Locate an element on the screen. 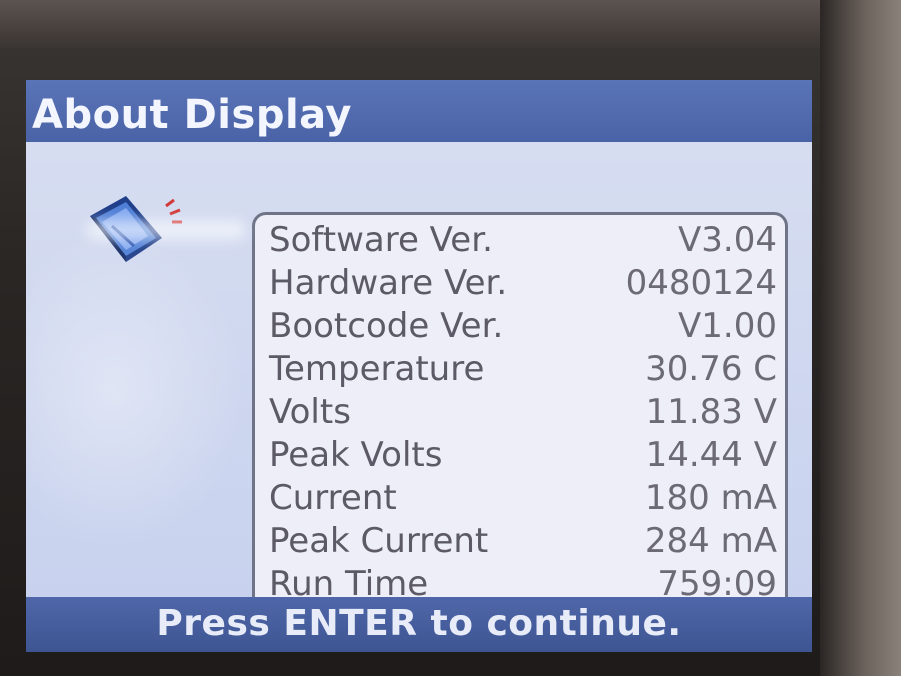  continue-prompt: Press ENTER to continue. is located at coordinates (419, 623).